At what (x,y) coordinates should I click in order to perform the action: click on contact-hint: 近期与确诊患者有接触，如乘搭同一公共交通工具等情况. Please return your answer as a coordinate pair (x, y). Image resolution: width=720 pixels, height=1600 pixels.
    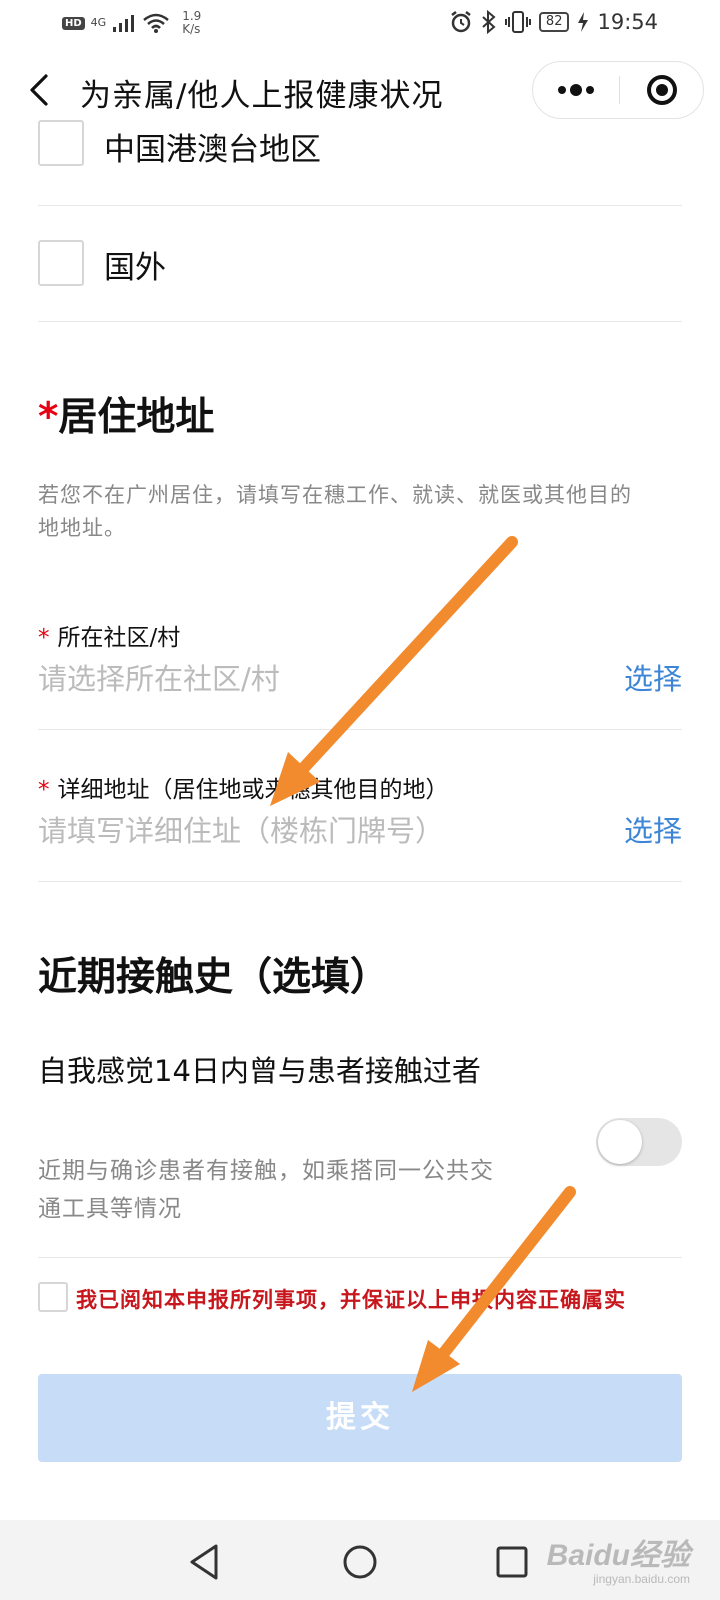
    Looking at the image, I should click on (266, 1190).